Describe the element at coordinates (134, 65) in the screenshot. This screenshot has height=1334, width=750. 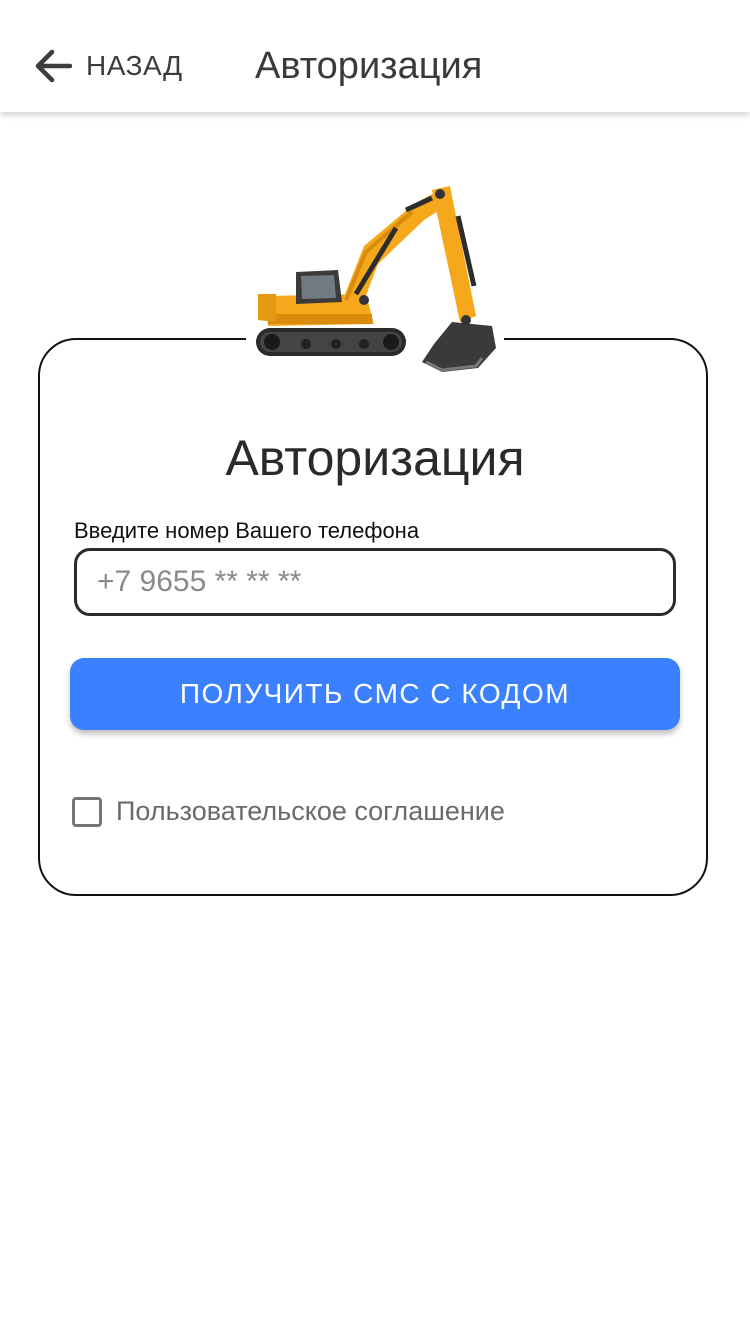
I see `back-label: НАЗАД` at that location.